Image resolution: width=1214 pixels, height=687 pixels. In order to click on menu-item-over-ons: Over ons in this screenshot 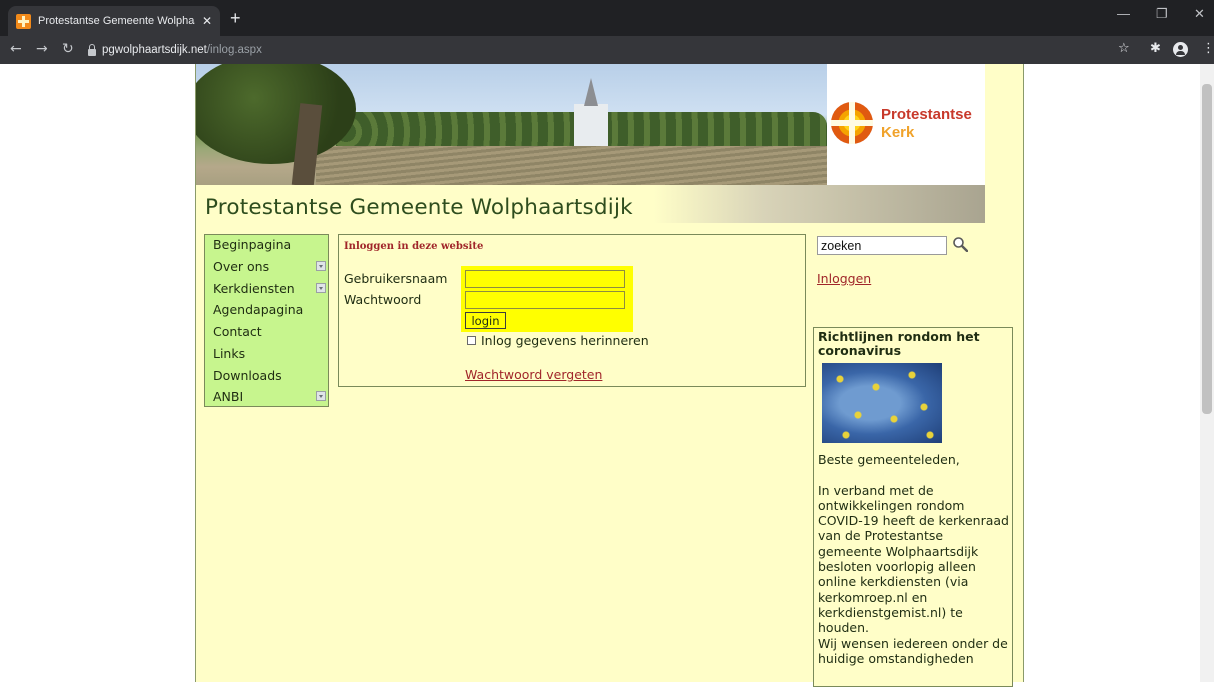, I will do `click(241, 267)`.